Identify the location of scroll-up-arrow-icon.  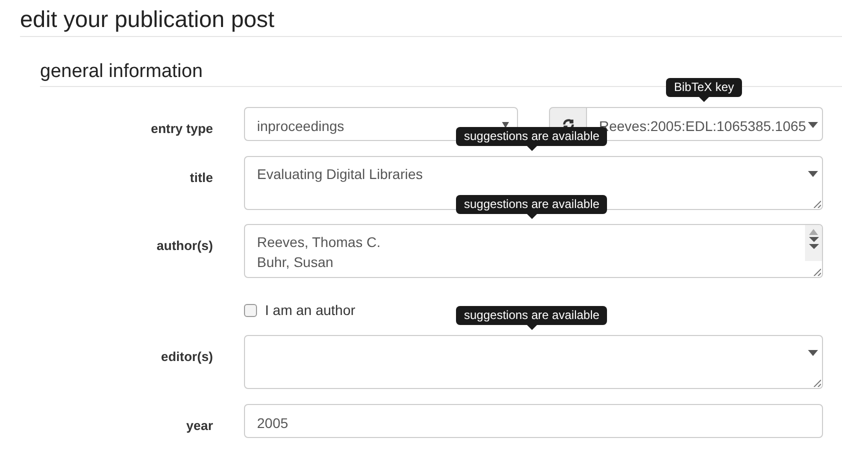
(813, 232).